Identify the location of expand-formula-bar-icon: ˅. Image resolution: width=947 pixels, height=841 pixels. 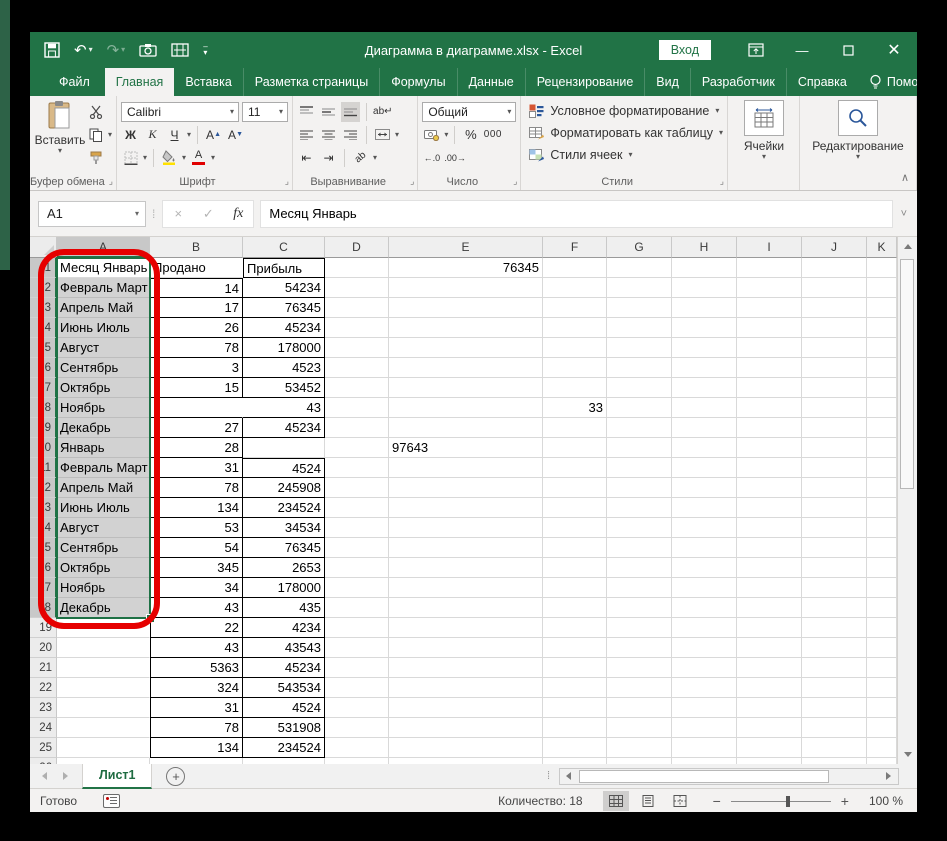
(904, 214).